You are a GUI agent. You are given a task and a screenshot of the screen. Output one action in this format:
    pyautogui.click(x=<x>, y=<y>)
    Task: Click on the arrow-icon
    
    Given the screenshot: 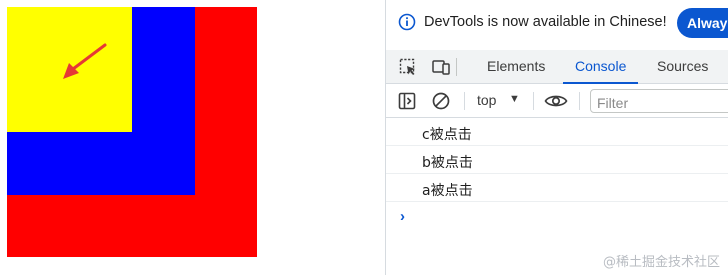 What is the action you would take?
    pyautogui.click(x=85, y=61)
    